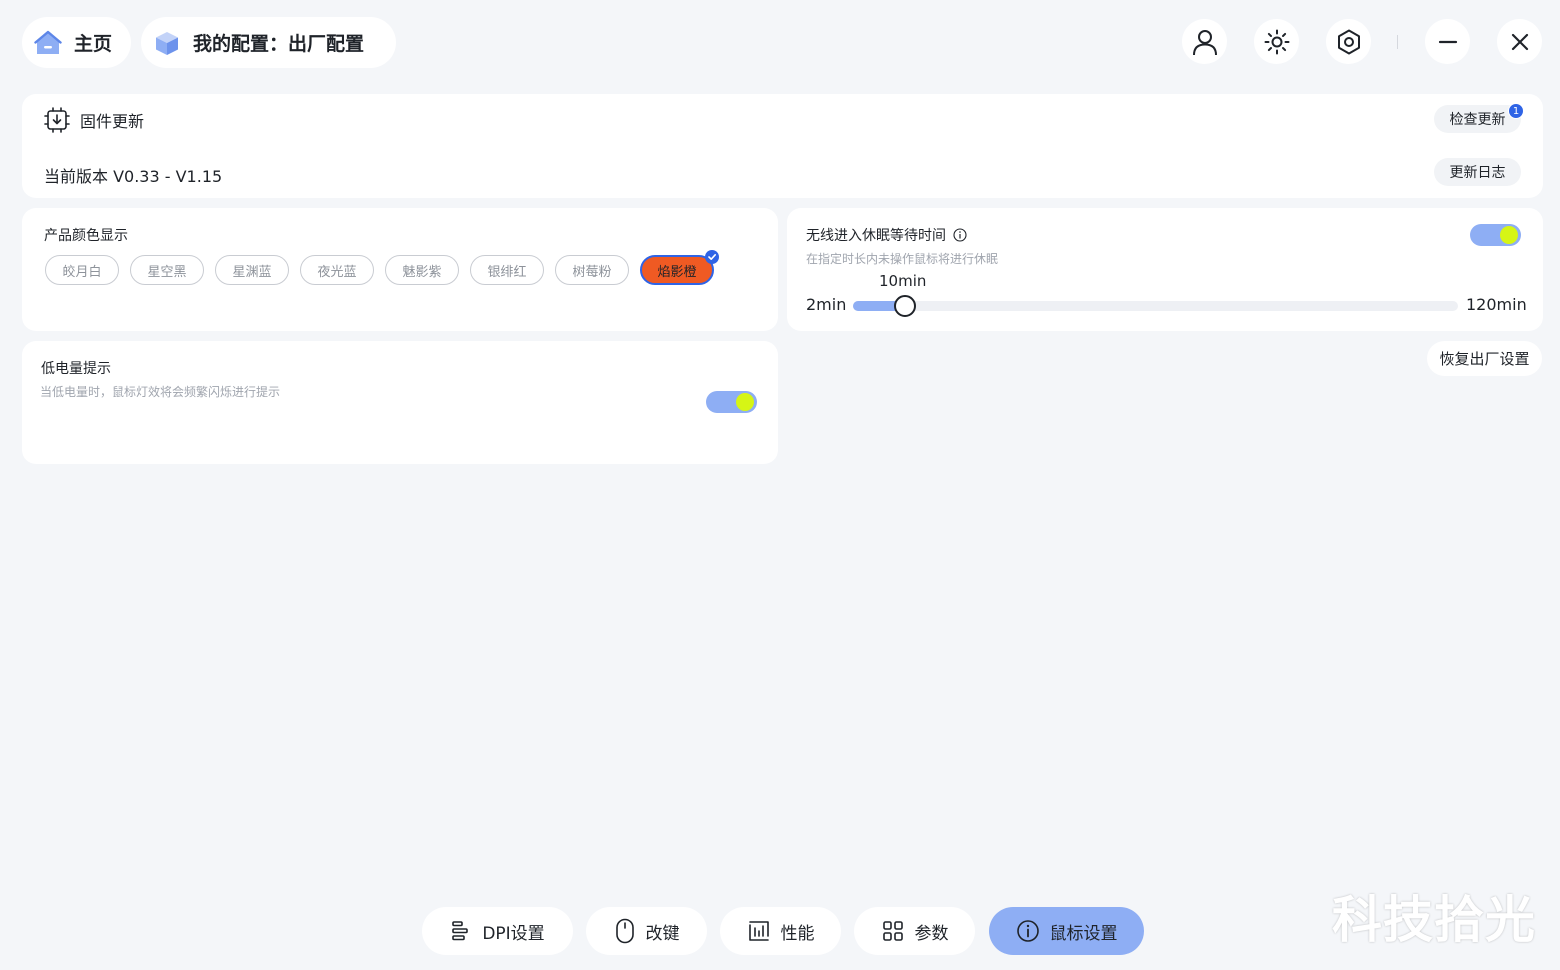 The image size is (1560, 970). Describe the element at coordinates (893, 931) in the screenshot. I see `grid-icon` at that location.